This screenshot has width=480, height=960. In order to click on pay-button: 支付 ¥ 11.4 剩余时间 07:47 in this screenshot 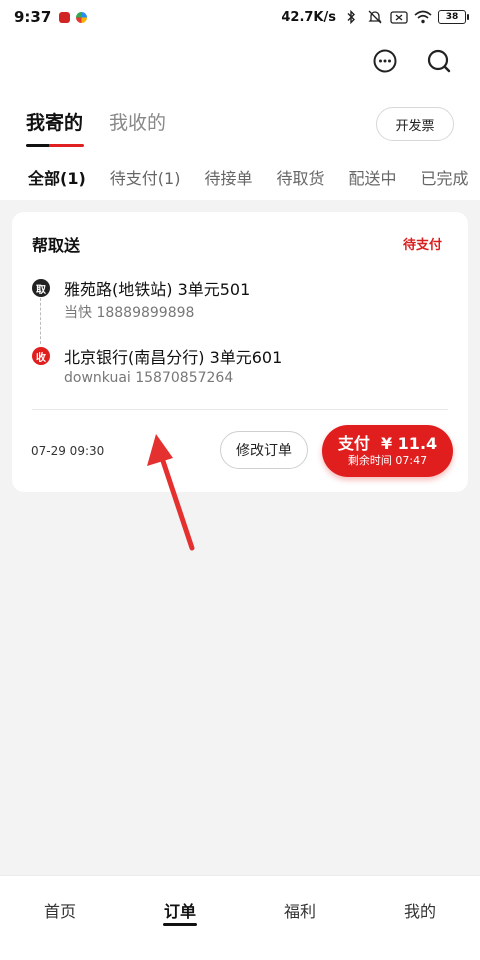, I will do `click(387, 451)`.